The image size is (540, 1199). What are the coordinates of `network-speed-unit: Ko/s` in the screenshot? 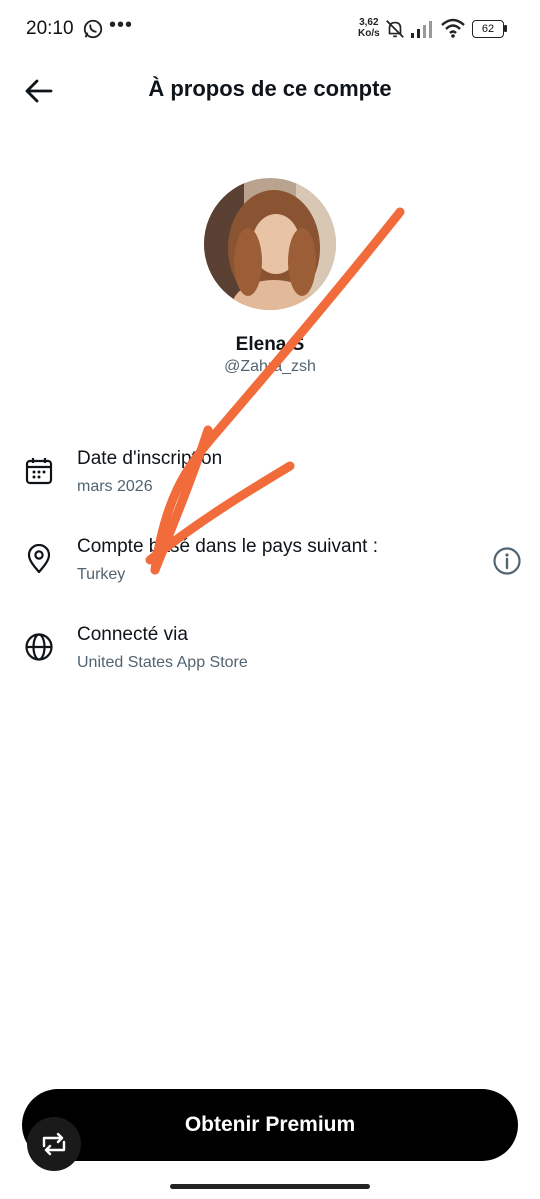 It's located at (369, 33).